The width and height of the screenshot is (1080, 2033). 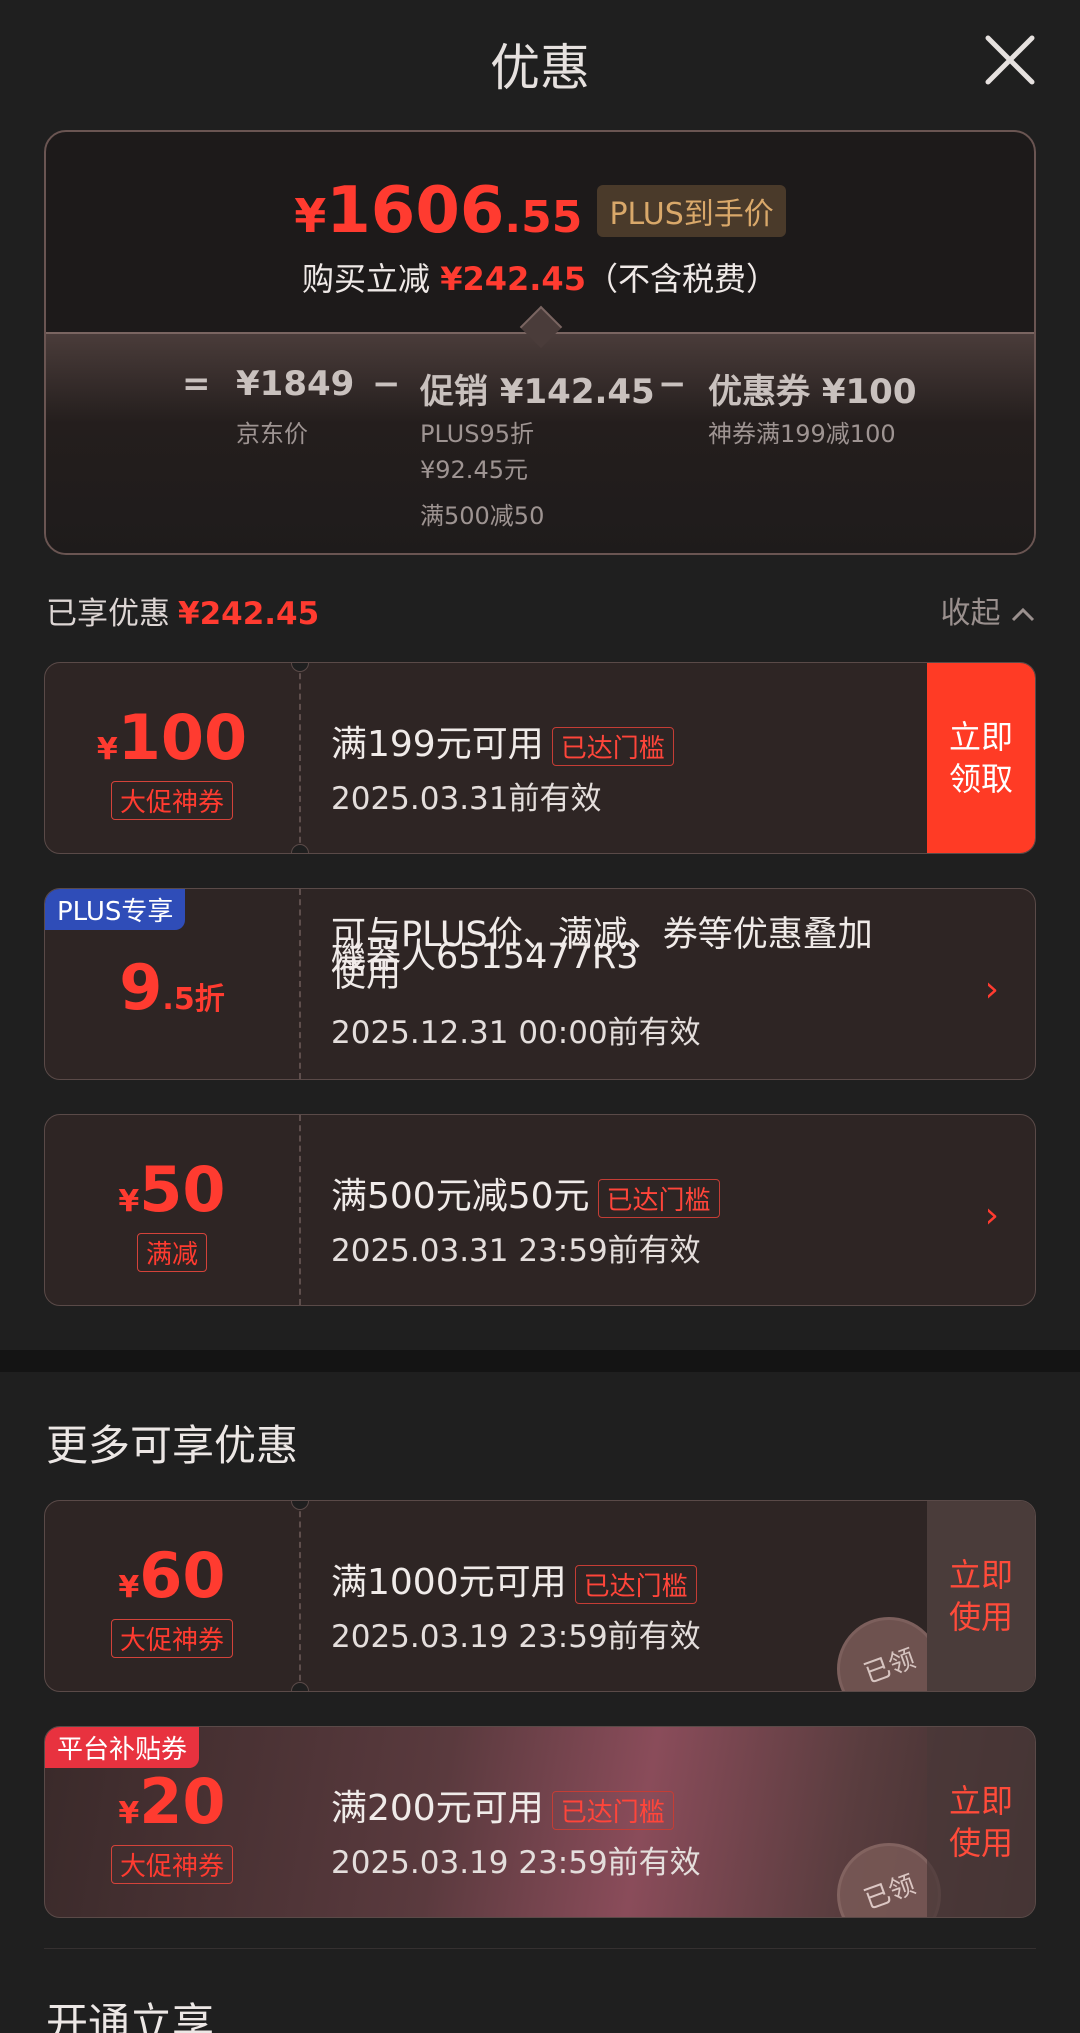 I want to click on coupon-card: ¥100 大促神券 满199元可用 已达门槛 2025.03.31前有效 立即领取, so click(x=540, y=758).